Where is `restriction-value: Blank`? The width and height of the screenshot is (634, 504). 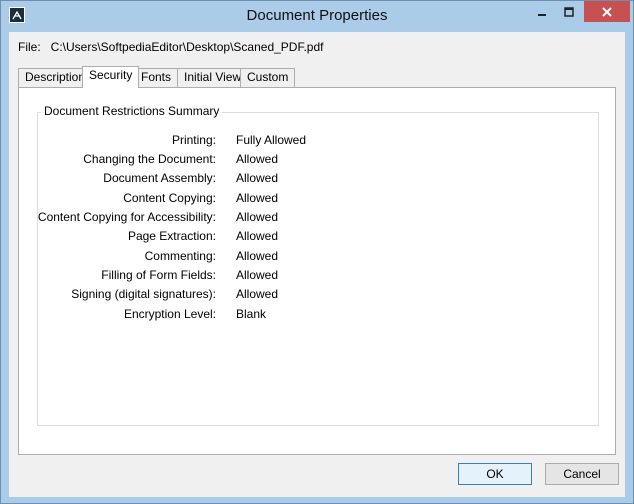
restriction-value: Blank is located at coordinates (251, 314).